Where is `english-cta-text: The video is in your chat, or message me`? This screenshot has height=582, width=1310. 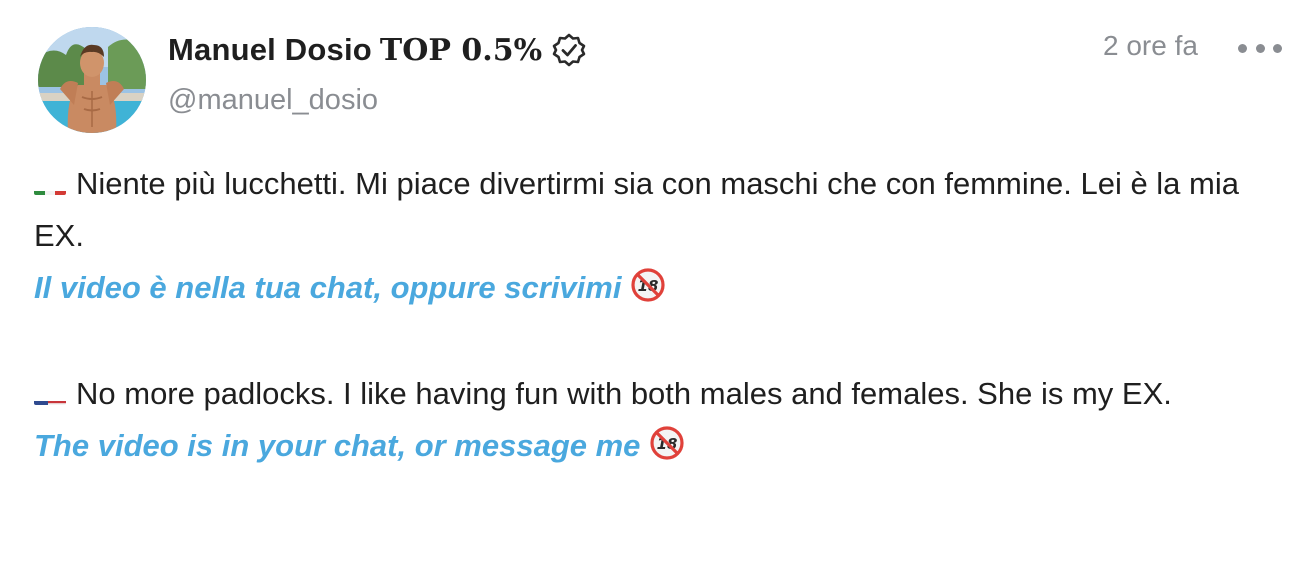 english-cta-text: The video is in your chat, or message me is located at coordinates (337, 445).